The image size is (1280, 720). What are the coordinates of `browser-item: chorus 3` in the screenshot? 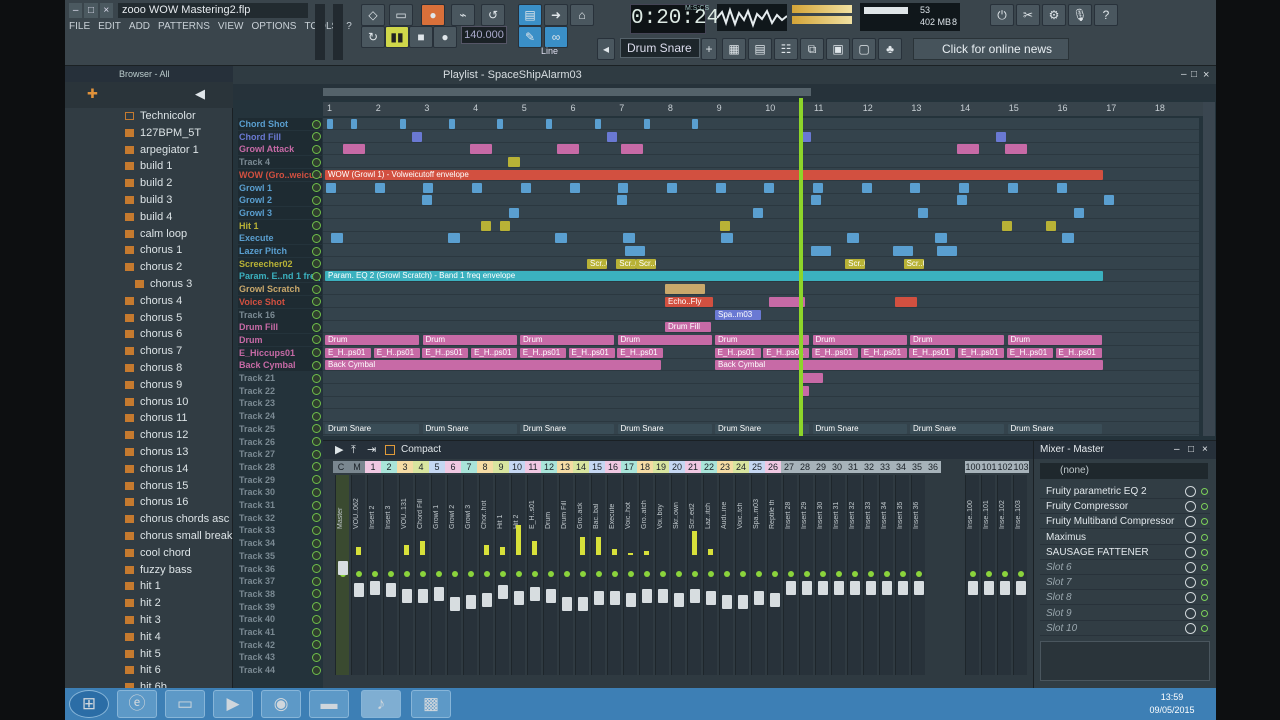 It's located at (189, 284).